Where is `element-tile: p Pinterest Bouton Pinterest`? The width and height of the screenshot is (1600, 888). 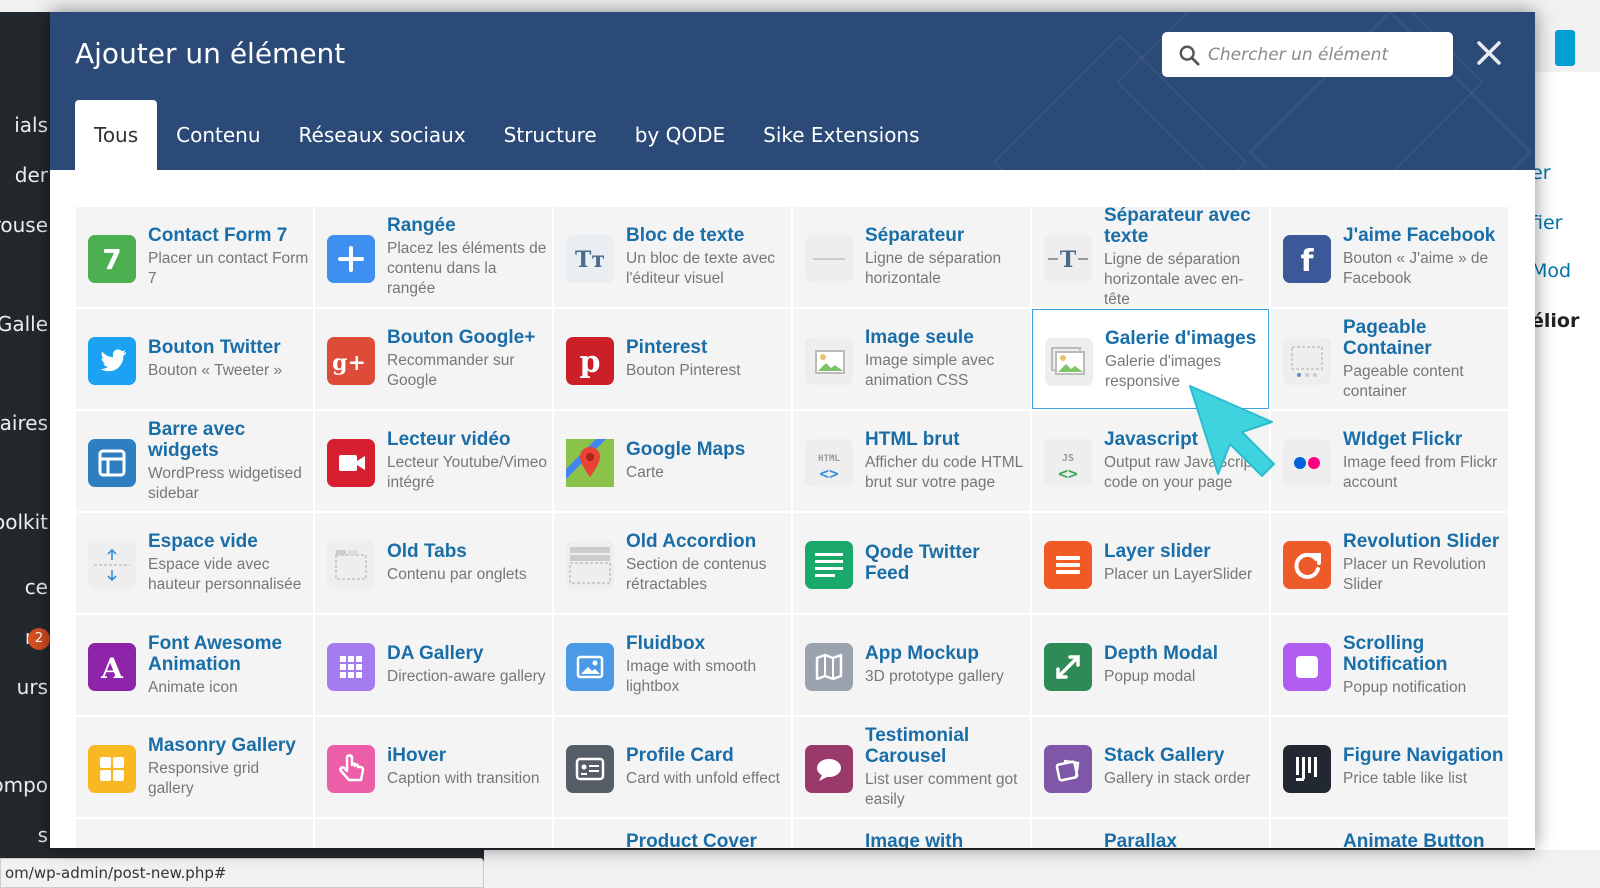 element-tile: p Pinterest Bouton Pinterest is located at coordinates (672, 359).